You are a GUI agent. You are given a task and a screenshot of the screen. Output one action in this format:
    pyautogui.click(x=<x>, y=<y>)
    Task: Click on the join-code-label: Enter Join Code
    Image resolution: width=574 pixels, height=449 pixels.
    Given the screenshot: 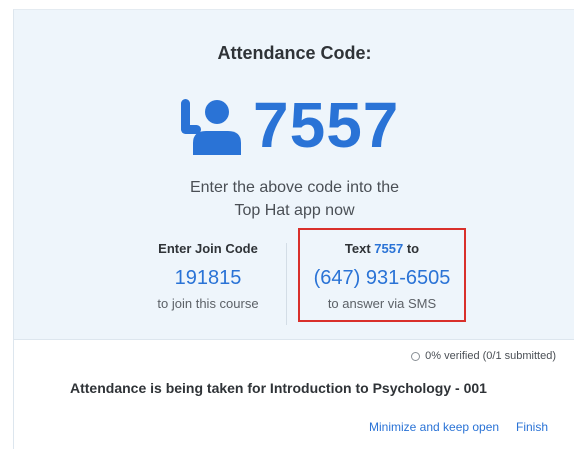 What is the action you would take?
    pyautogui.click(x=208, y=248)
    